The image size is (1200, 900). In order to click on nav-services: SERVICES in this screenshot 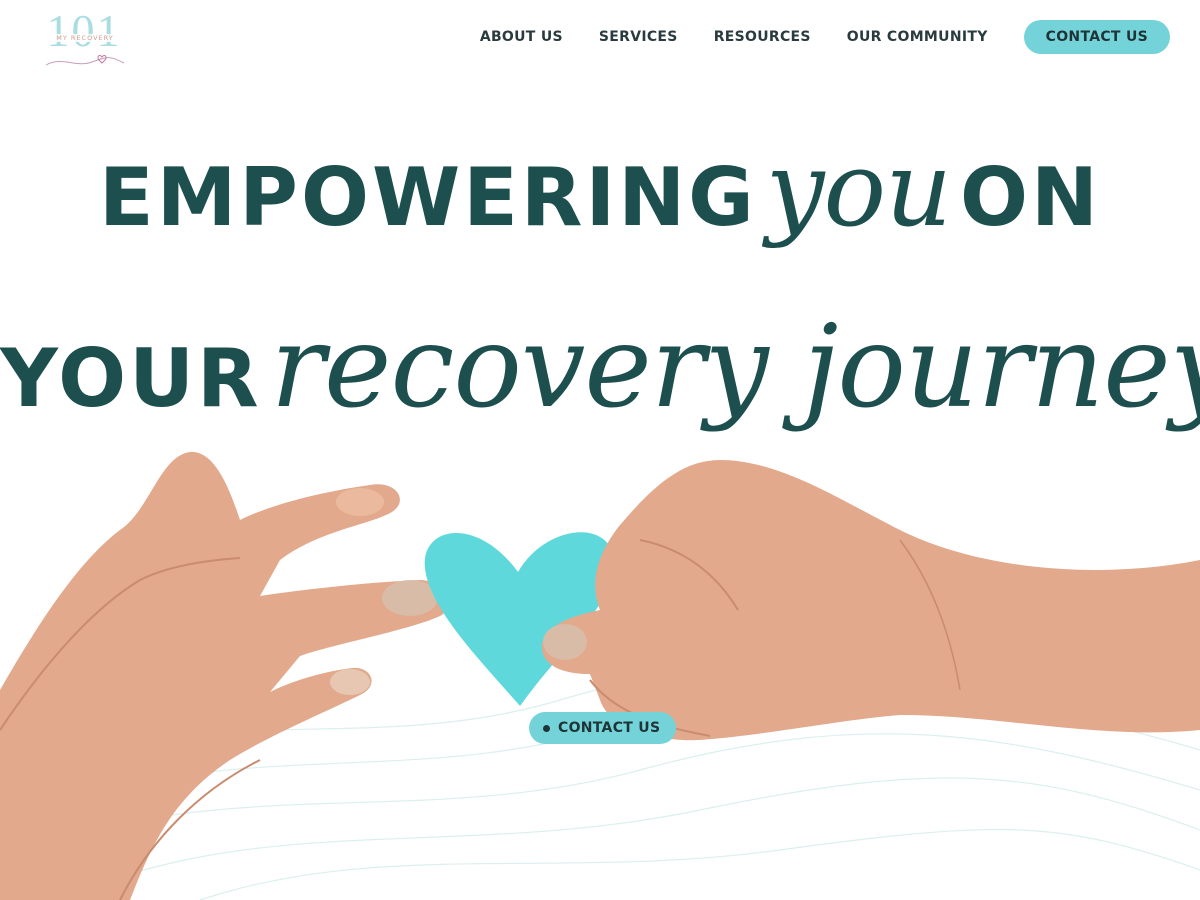, I will do `click(638, 37)`.